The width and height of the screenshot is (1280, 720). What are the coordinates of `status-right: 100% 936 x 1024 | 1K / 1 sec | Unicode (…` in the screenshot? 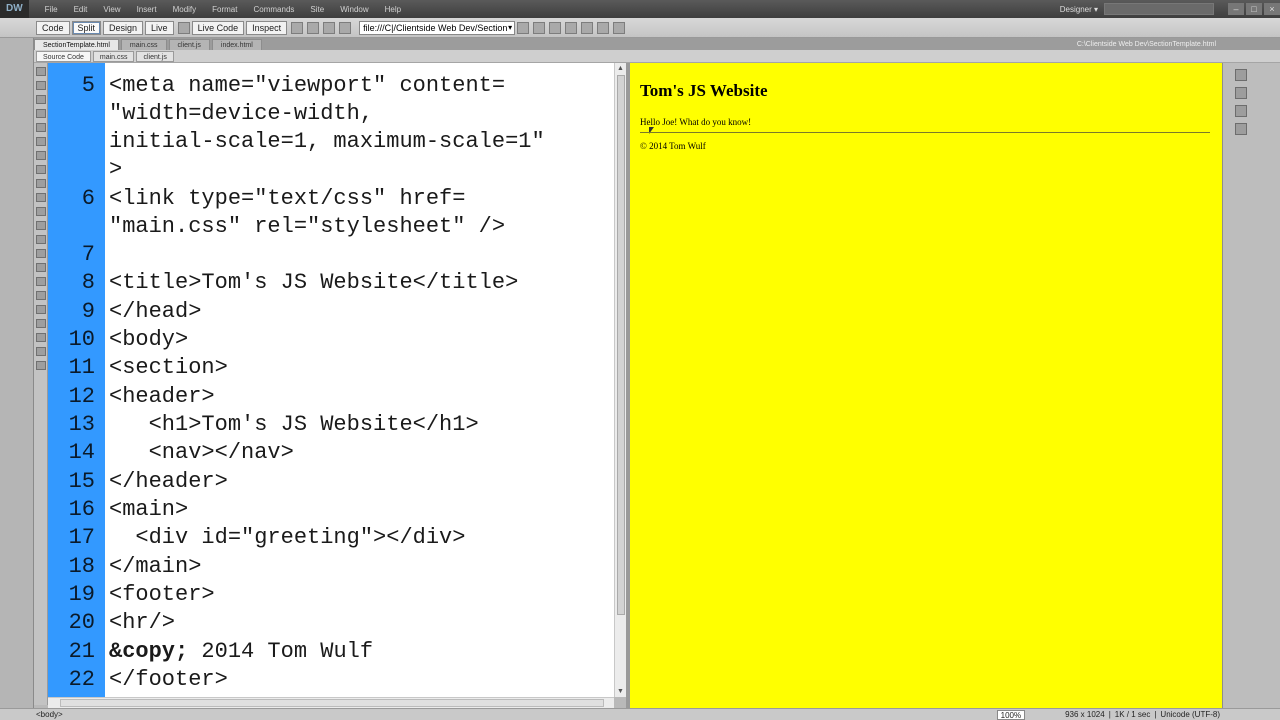 It's located at (1138, 714).